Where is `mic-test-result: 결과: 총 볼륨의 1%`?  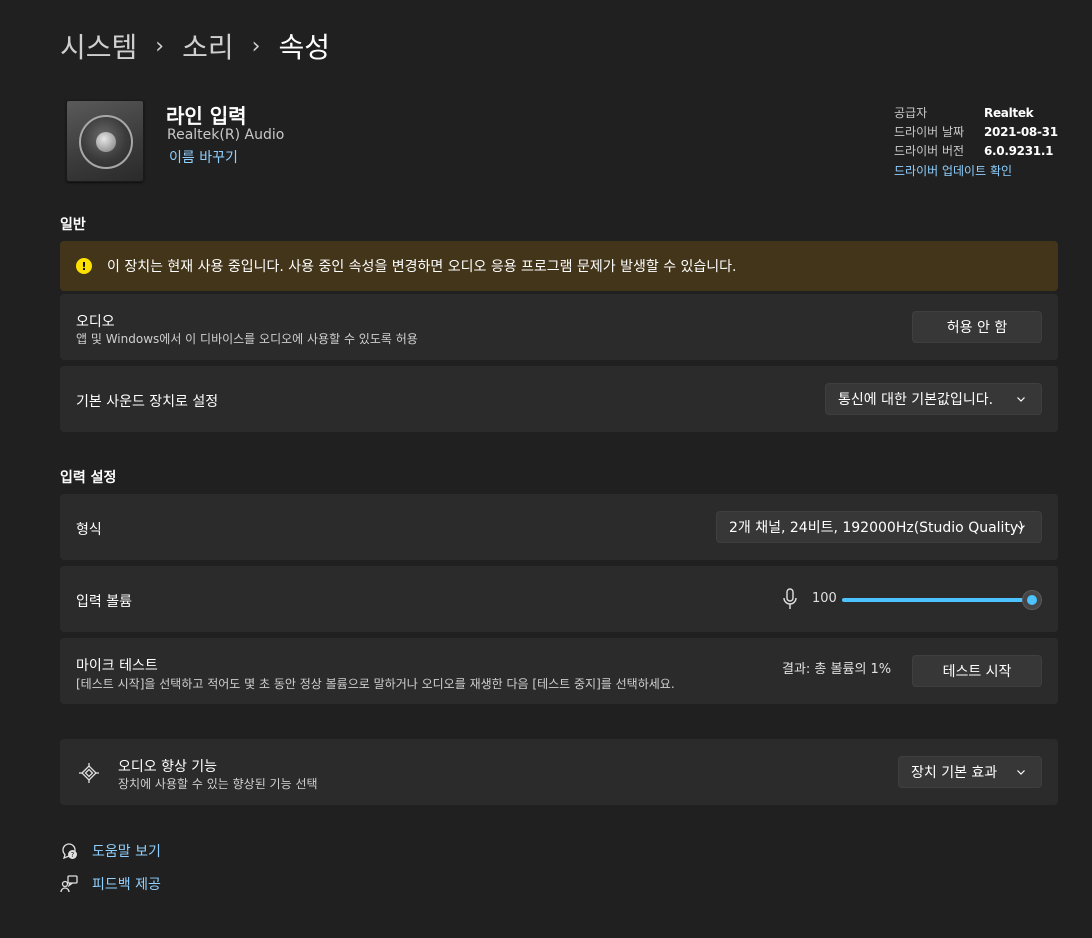 mic-test-result: 결과: 총 볼륨의 1% is located at coordinates (837, 669).